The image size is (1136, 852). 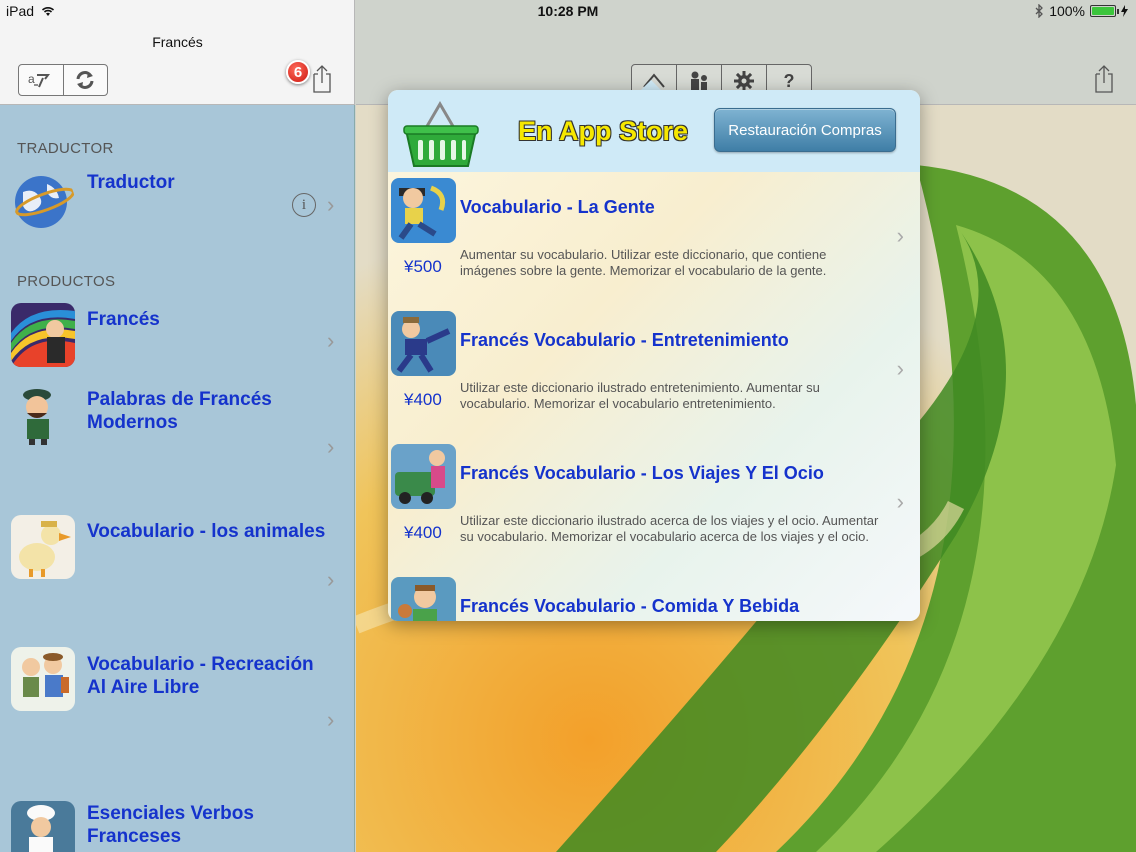 What do you see at coordinates (423, 267) in the screenshot?
I see `product-price: ¥500` at bounding box center [423, 267].